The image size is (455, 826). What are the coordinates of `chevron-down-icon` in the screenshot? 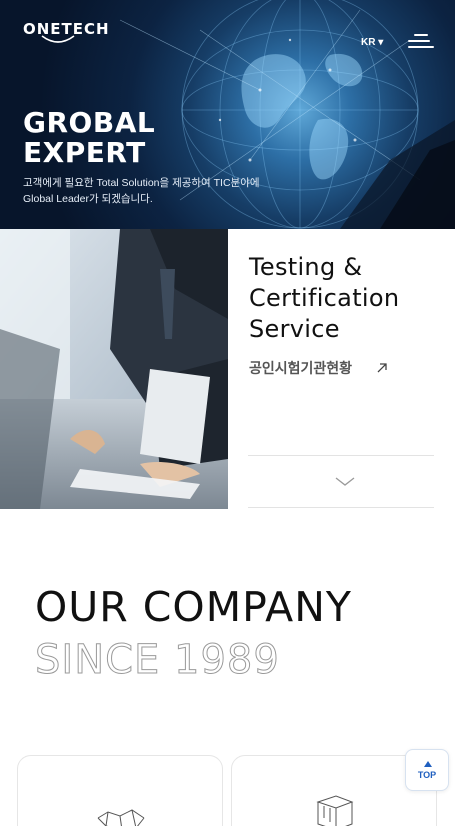 It's located at (345, 481).